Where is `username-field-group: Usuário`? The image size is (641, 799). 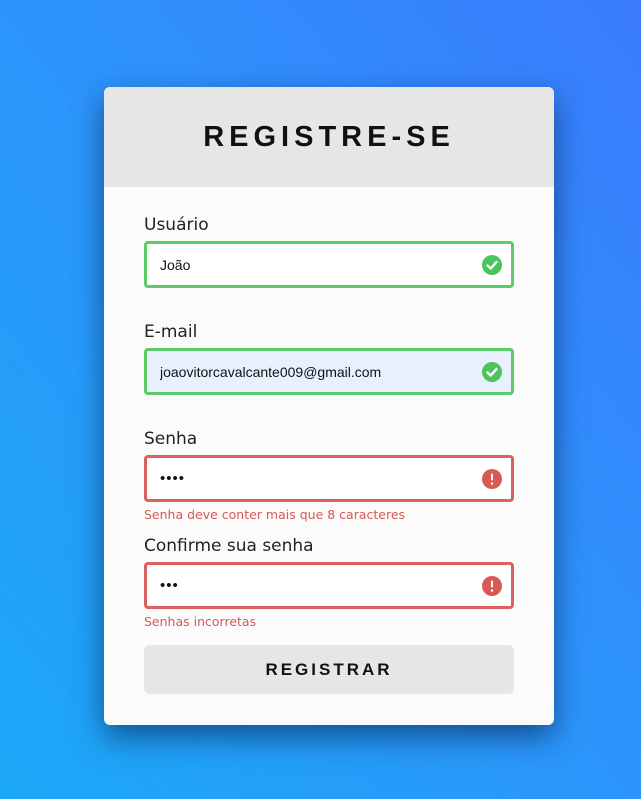
username-field-group: Usuário is located at coordinates (329, 250).